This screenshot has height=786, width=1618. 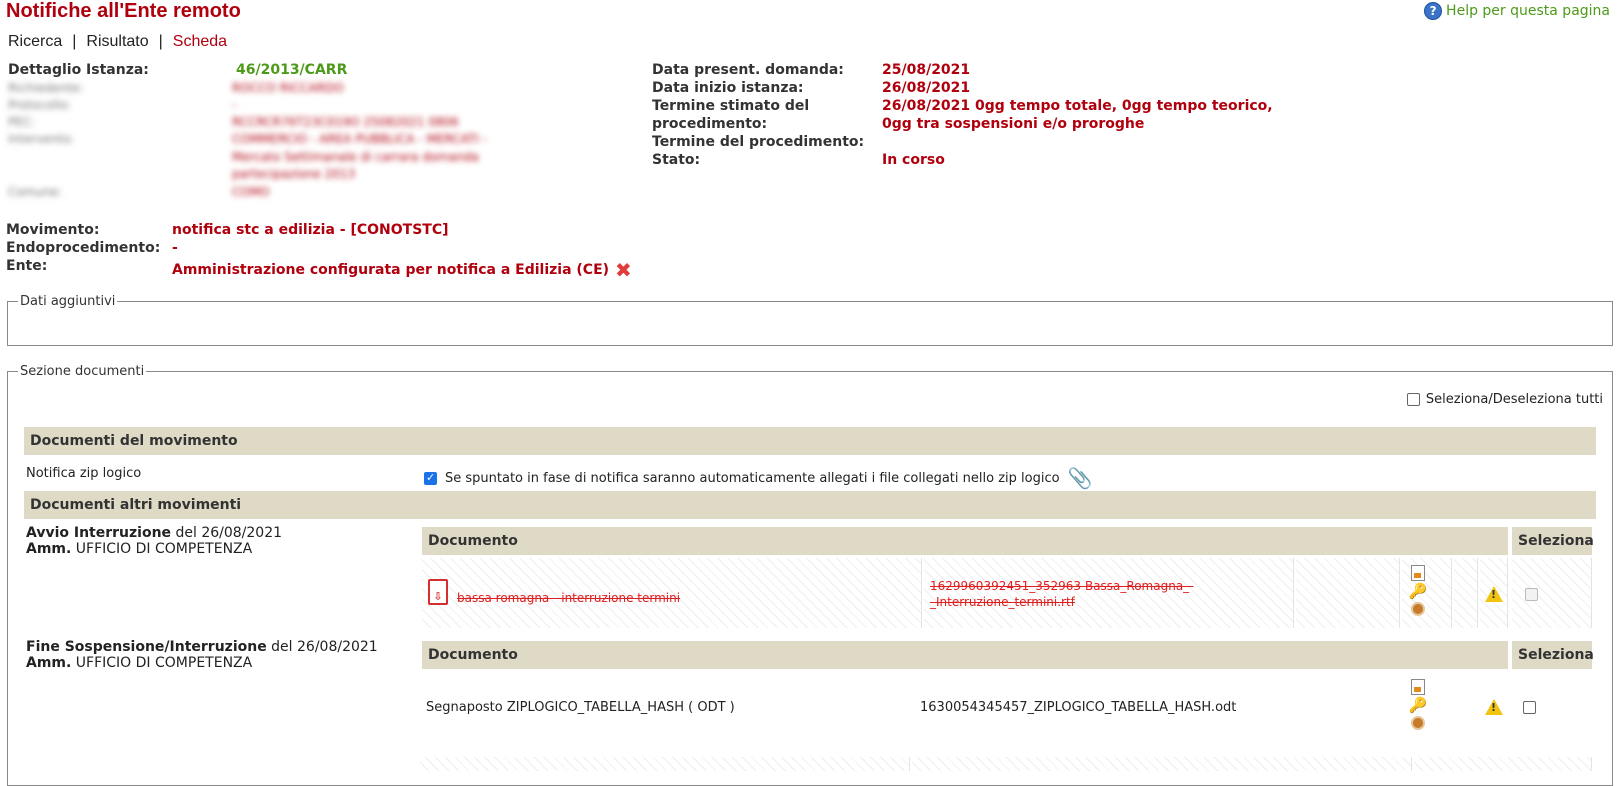 What do you see at coordinates (53, 230) in the screenshot?
I see `label-movimento: Movimento:` at bounding box center [53, 230].